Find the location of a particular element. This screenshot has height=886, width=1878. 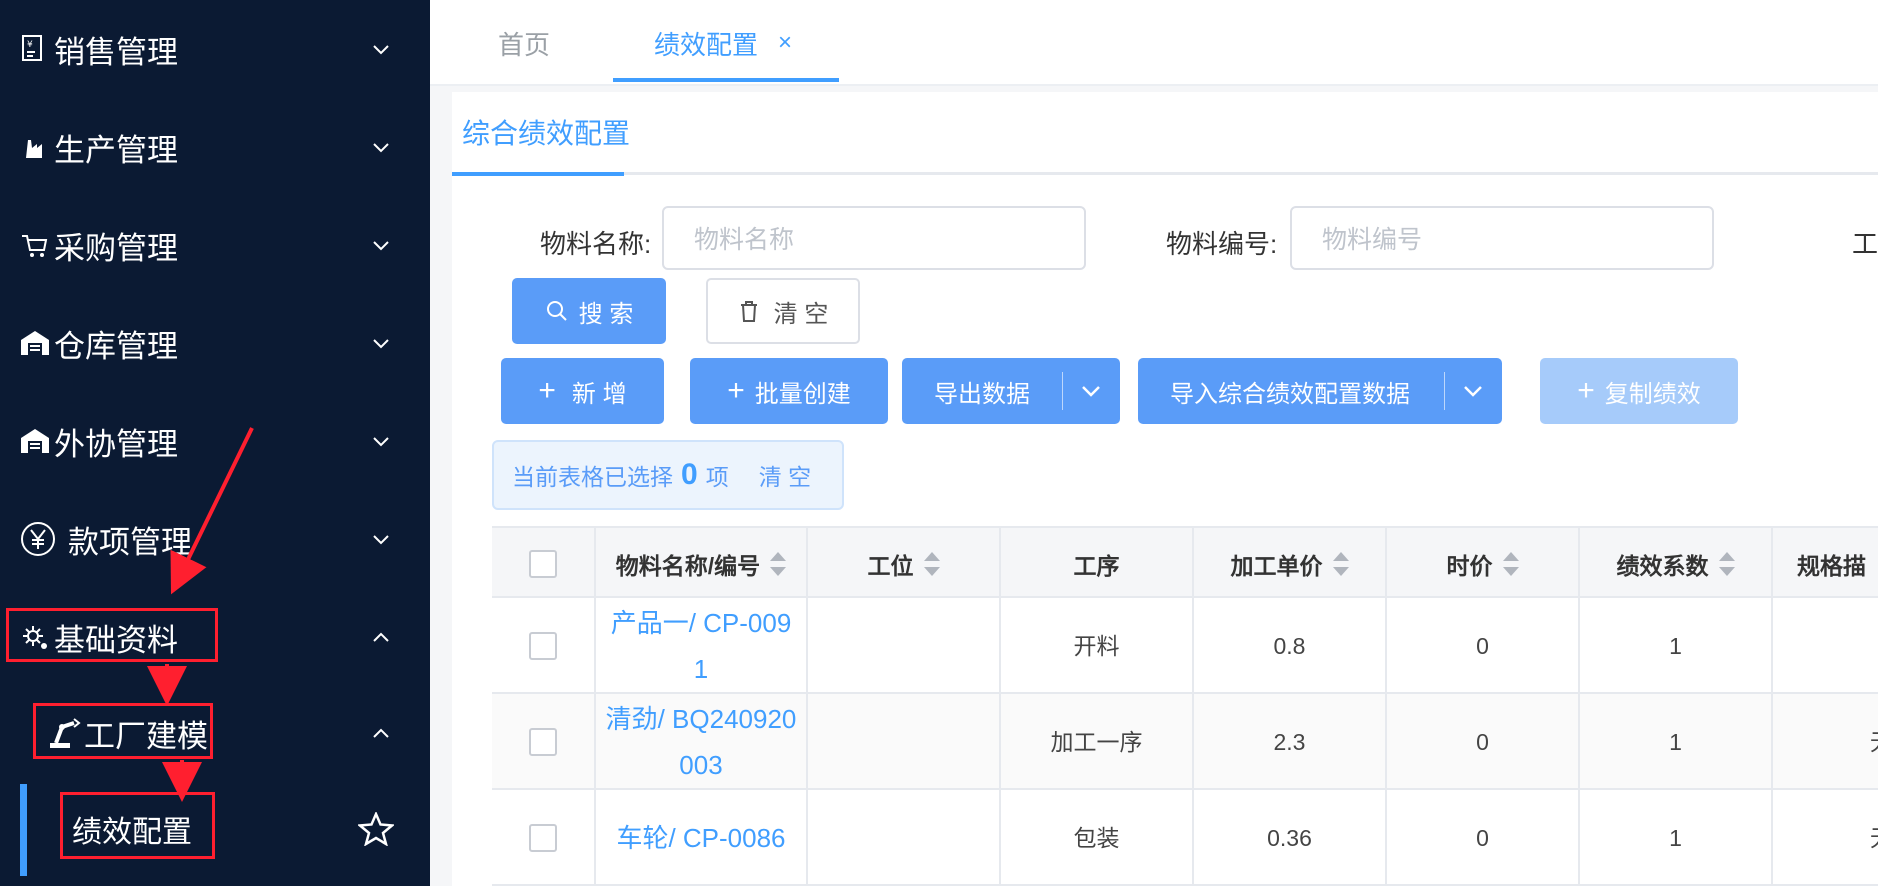

cell-text: 包装 is located at coordinates (1096, 838).